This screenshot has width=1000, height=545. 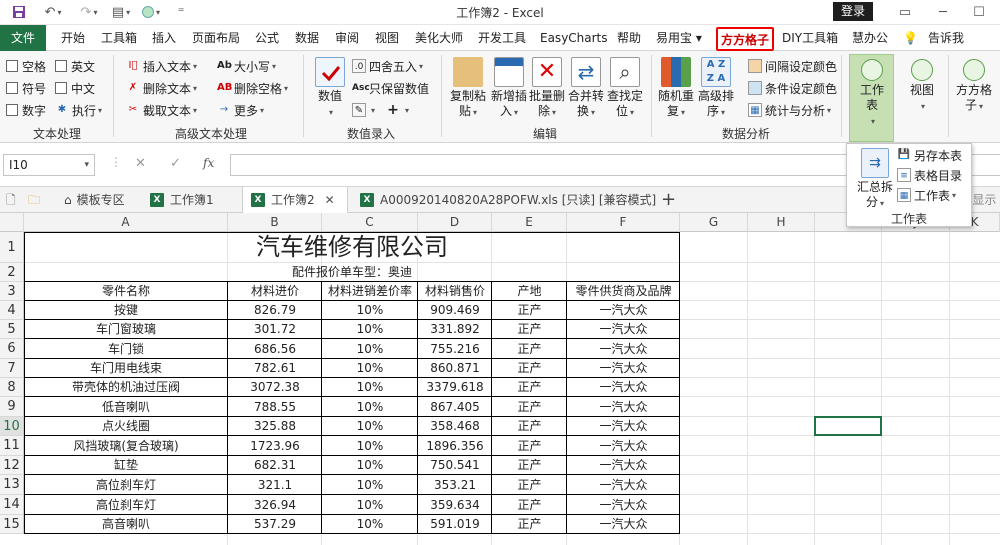 I want to click on redo-icon: ↷ ▾, so click(x=89, y=12).